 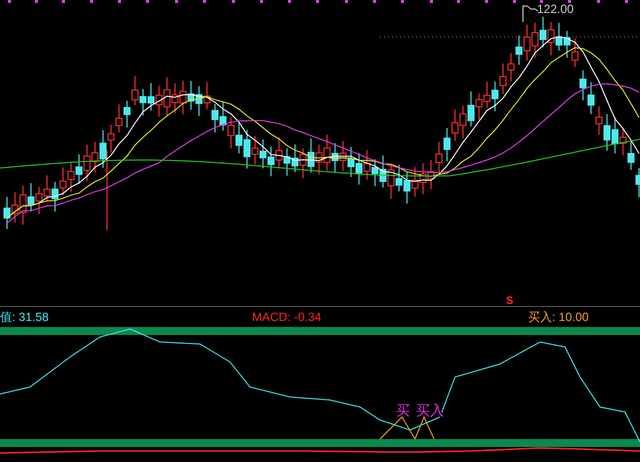 What do you see at coordinates (25, 317) in the screenshot?
I see `indicator-value-label: 值: 31.58` at bounding box center [25, 317].